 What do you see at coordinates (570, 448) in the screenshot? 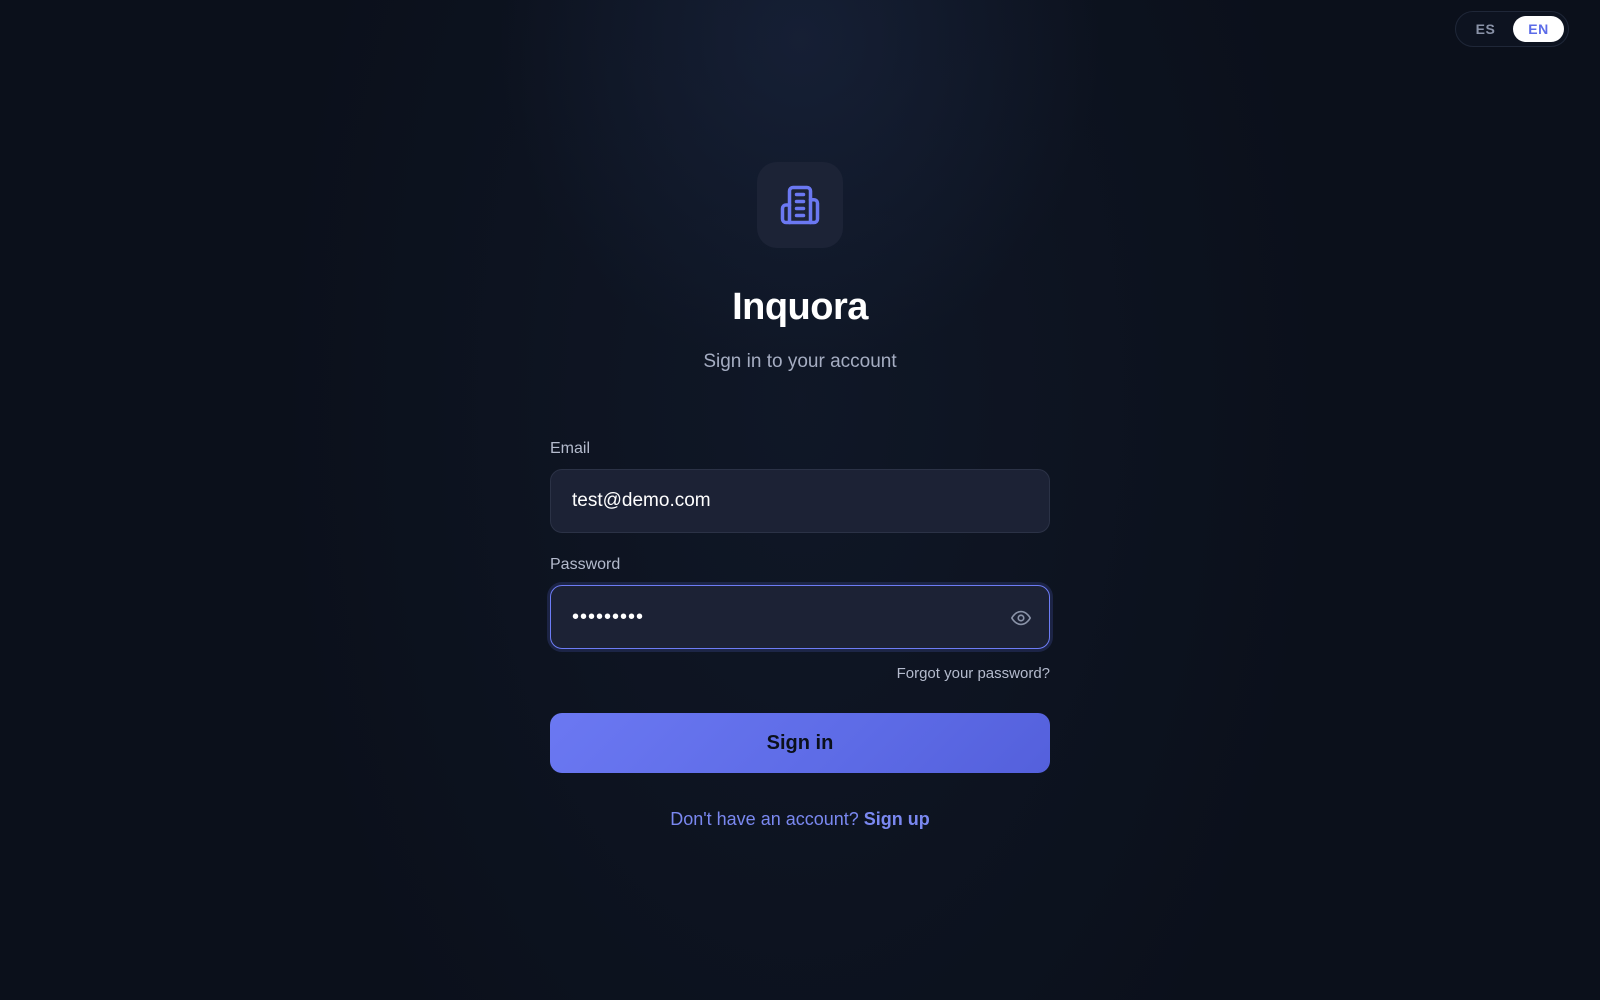
I see `email-label: Email` at bounding box center [570, 448].